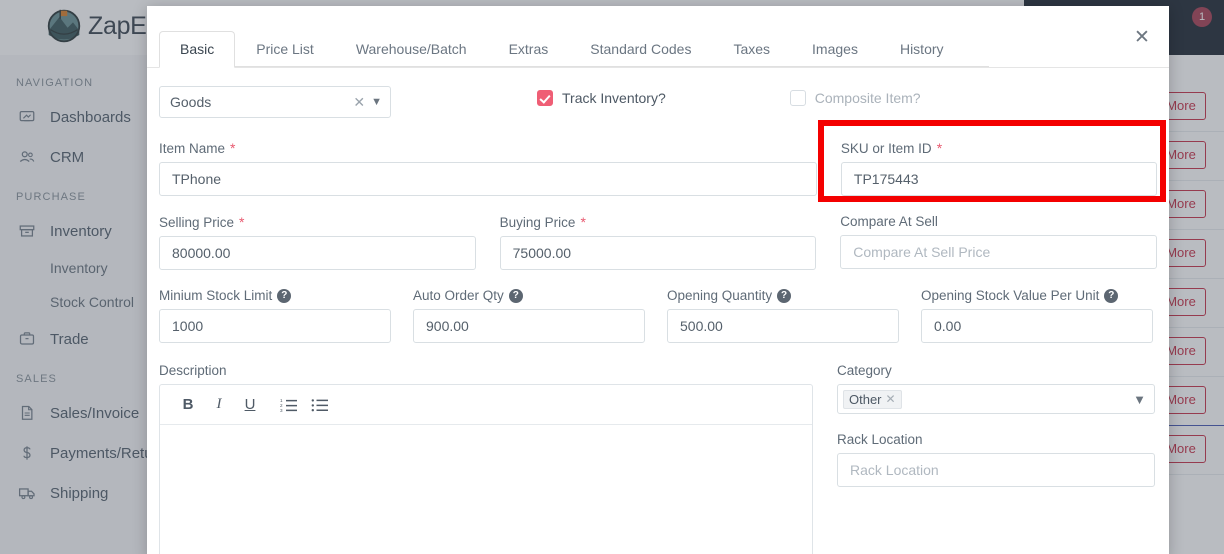  I want to click on auto-order-qty-input: 900.00, so click(529, 326).